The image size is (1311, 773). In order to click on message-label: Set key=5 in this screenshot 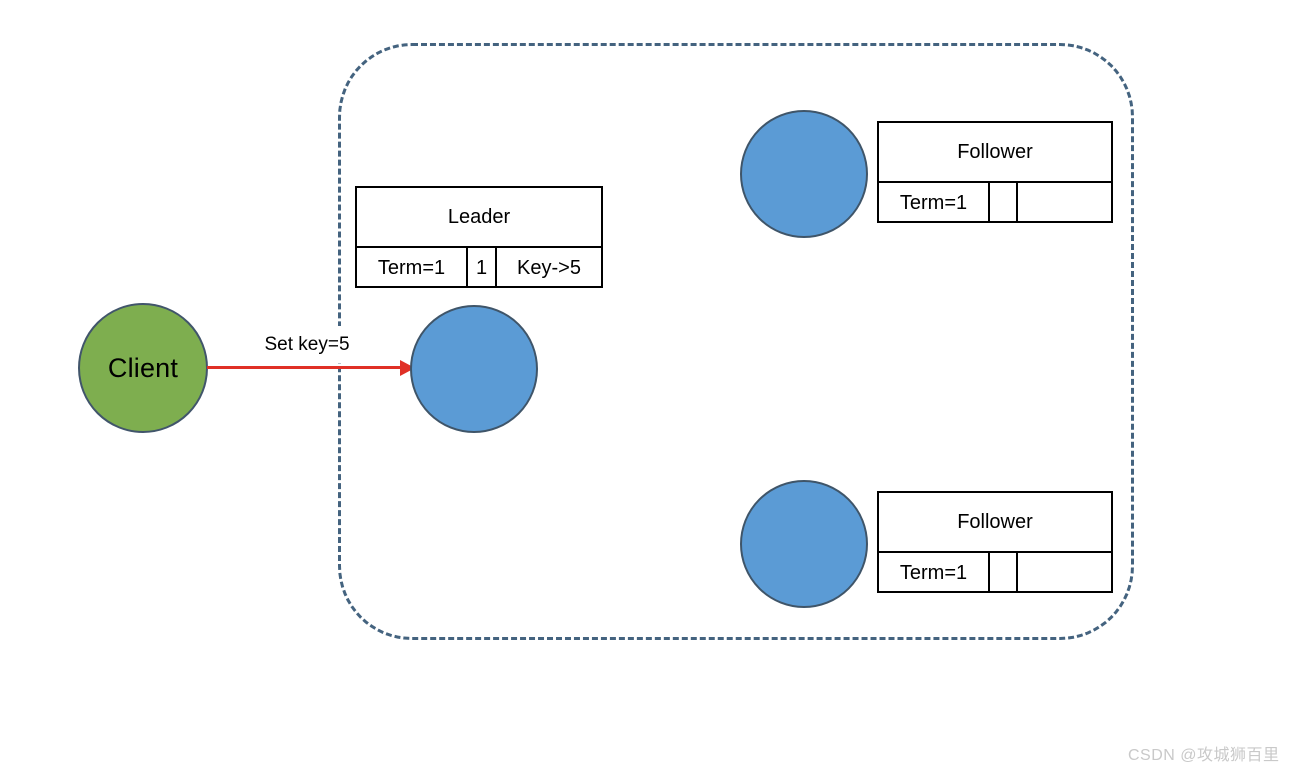, I will do `click(307, 344)`.